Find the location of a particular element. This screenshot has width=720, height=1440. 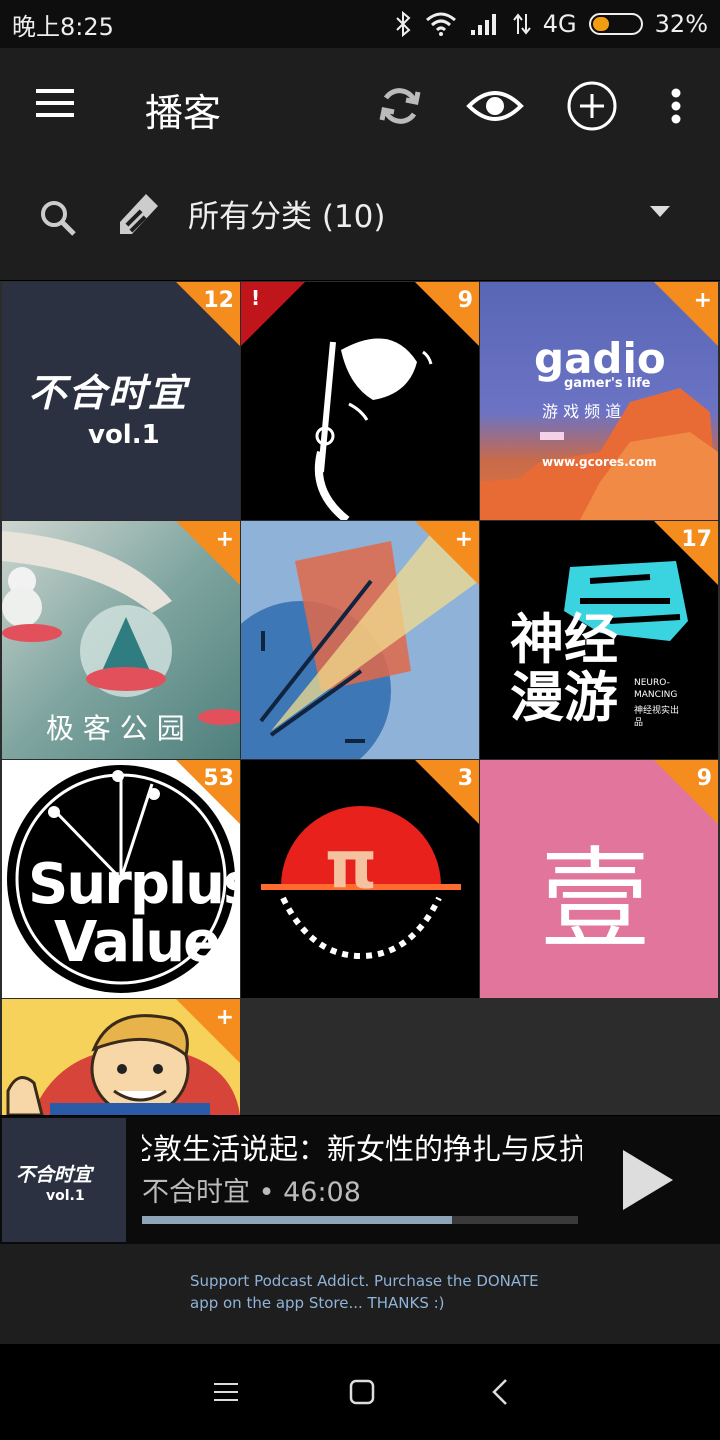

thumb-sub: vol.1 is located at coordinates (65, 1196).